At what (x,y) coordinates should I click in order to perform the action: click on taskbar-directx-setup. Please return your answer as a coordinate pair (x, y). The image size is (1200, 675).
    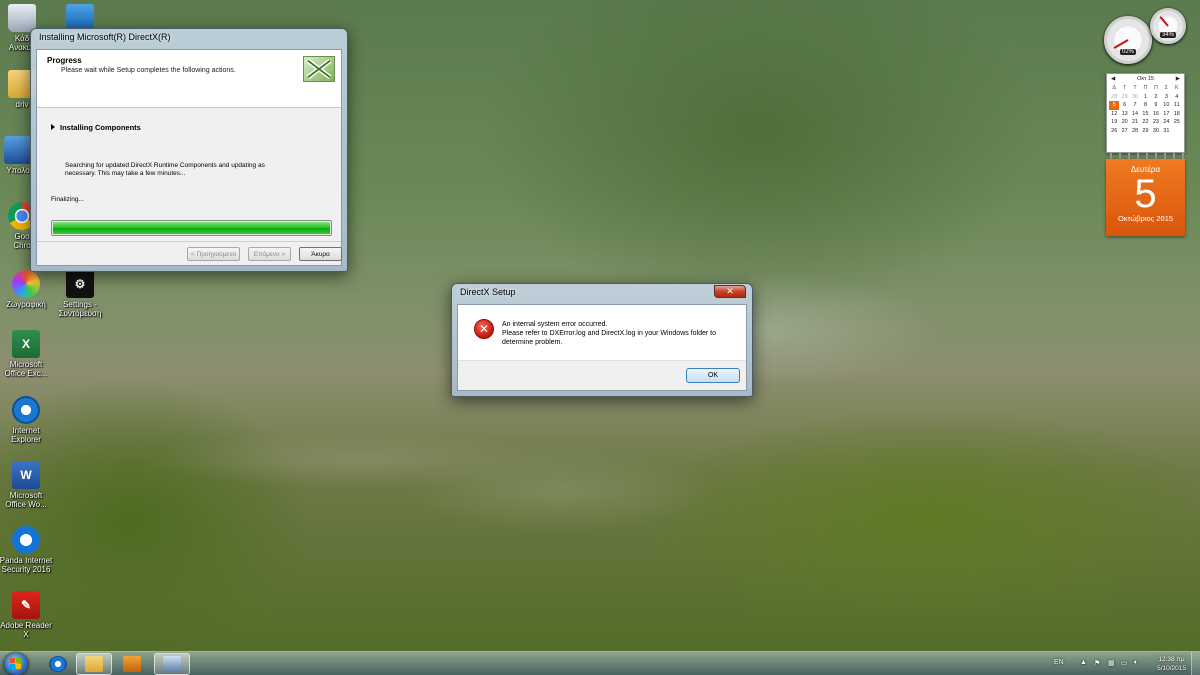
    Looking at the image, I should click on (172, 664).